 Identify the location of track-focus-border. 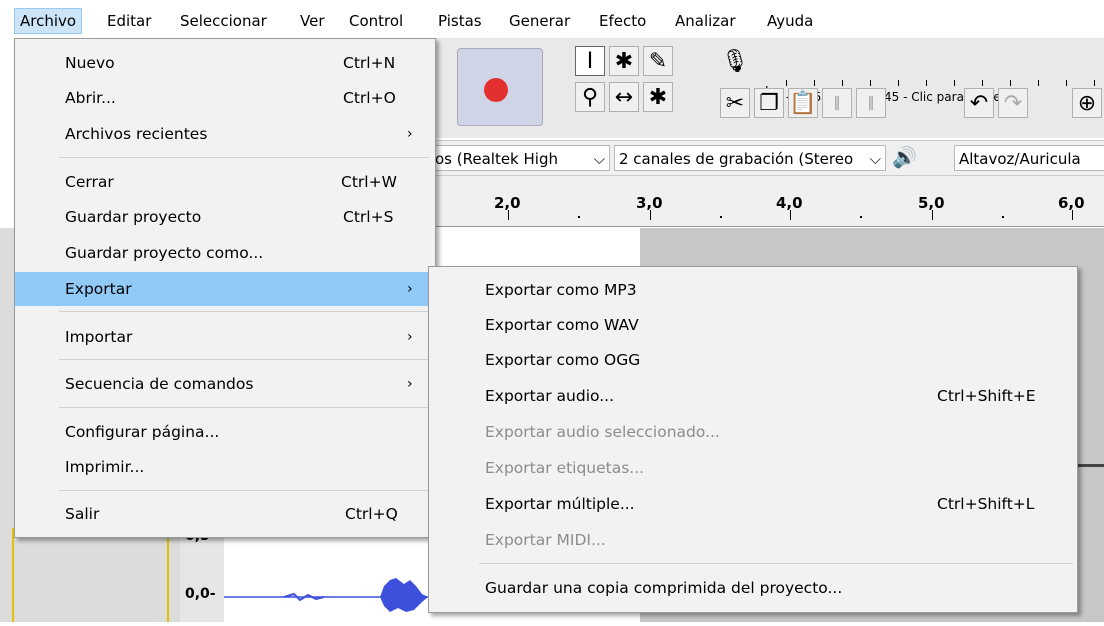
(13, 575).